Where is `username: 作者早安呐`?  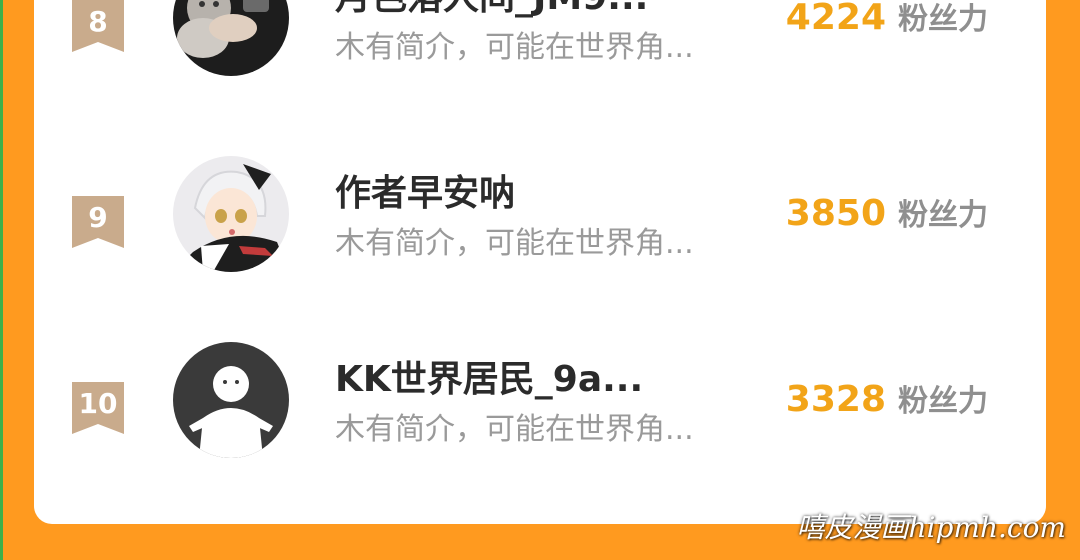 username: 作者早安呐 is located at coordinates (425, 190).